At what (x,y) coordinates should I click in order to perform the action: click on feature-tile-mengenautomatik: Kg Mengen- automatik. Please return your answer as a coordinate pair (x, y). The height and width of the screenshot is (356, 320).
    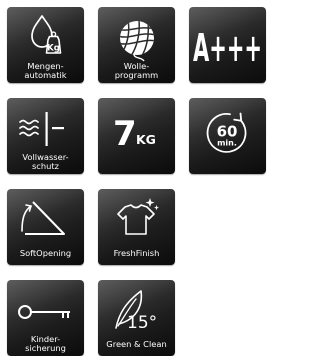
    Looking at the image, I should click on (45, 45).